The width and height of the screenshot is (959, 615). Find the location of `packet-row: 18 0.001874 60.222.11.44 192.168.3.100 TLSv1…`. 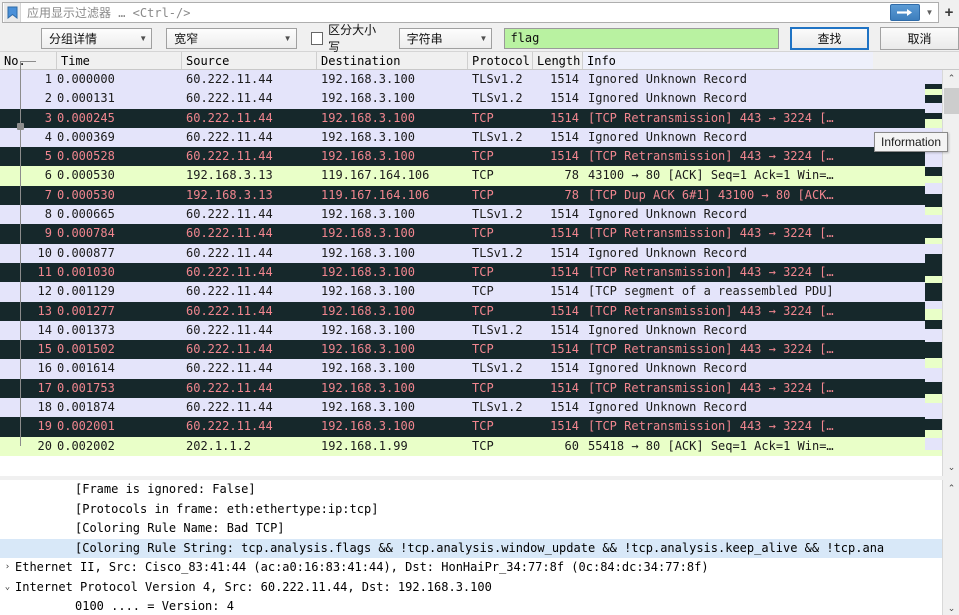

packet-row: 18 0.001874 60.222.11.44 192.168.3.100 TLSv1… is located at coordinates (479, 408).